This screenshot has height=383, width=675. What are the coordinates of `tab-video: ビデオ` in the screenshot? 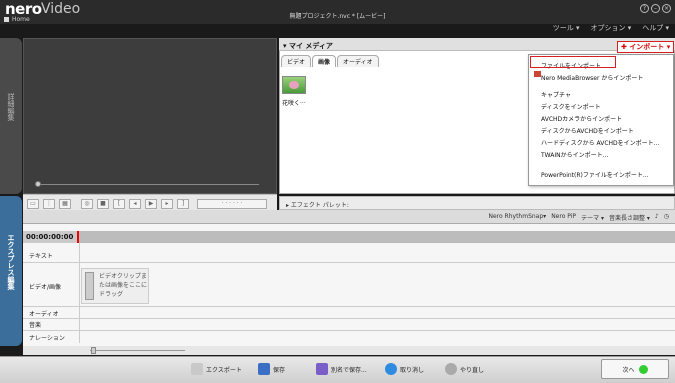 It's located at (296, 61).